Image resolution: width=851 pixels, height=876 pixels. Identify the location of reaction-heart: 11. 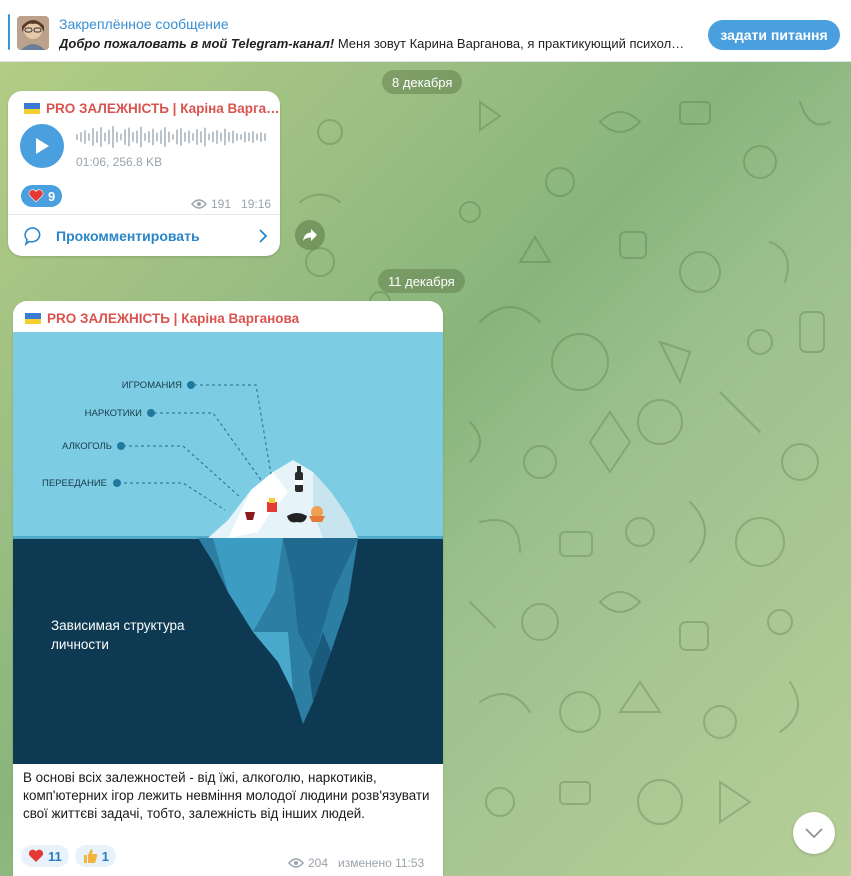
(45, 856).